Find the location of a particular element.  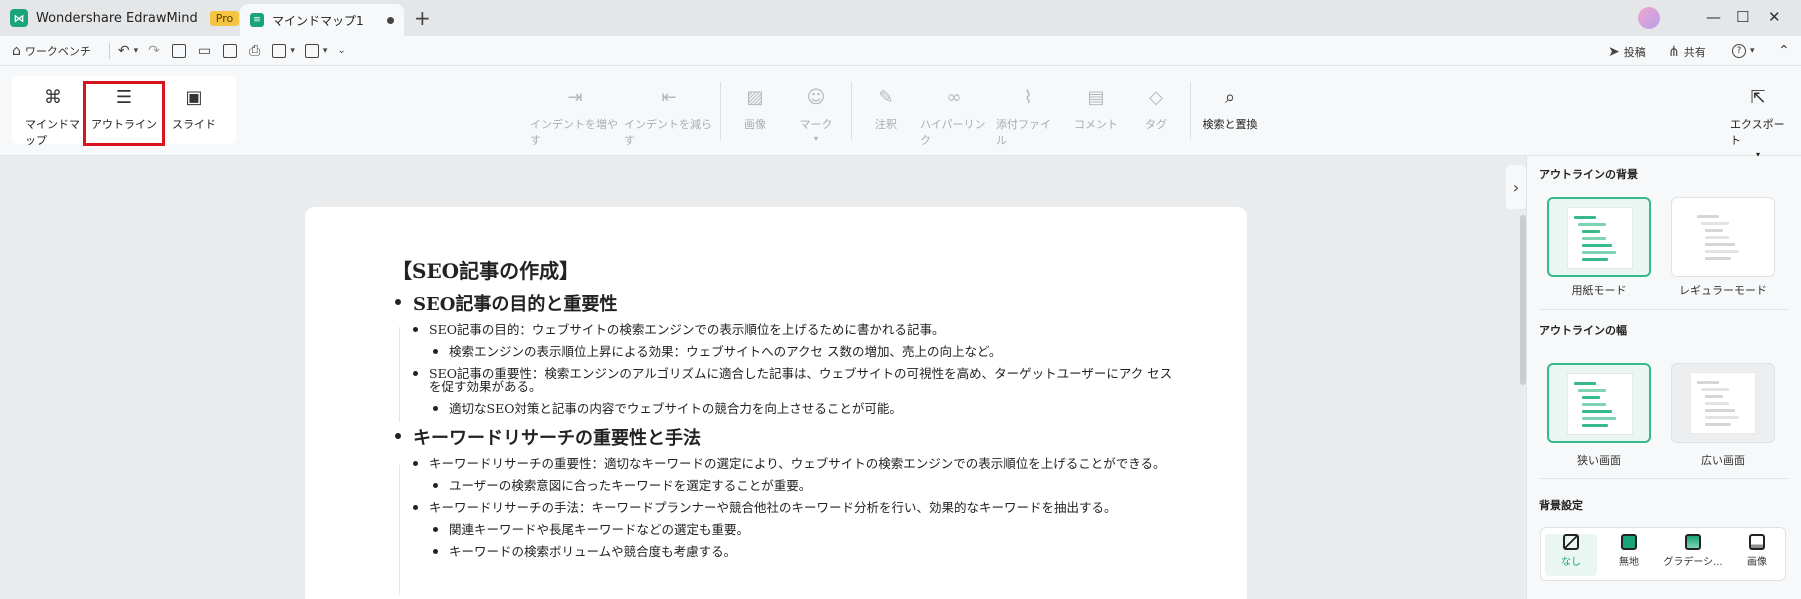

quick-access-bar: ⌂ ワークベンチ ↶ ▾ ↷ ▭ ⎙ ▾ ▾ ⌄ ➤ 投稿 ⋔ 共有 ? ▾ ⌃ is located at coordinates (900, 51).